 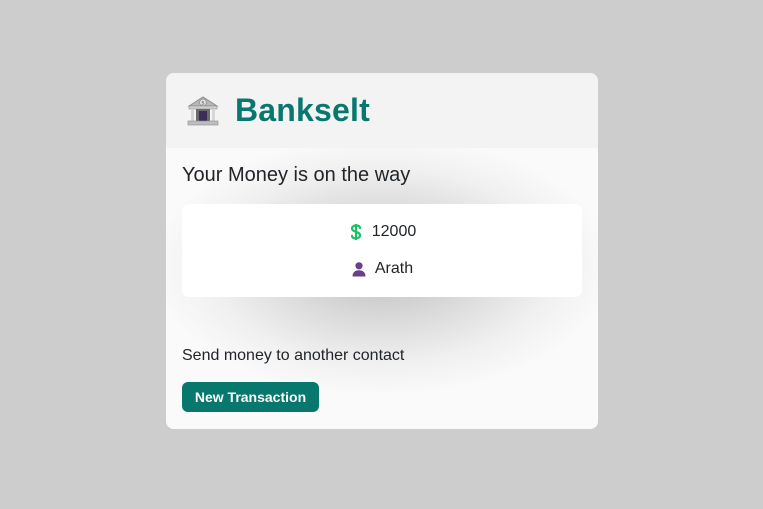 I want to click on transaction-summary: 12000 Arath, so click(x=382, y=250).